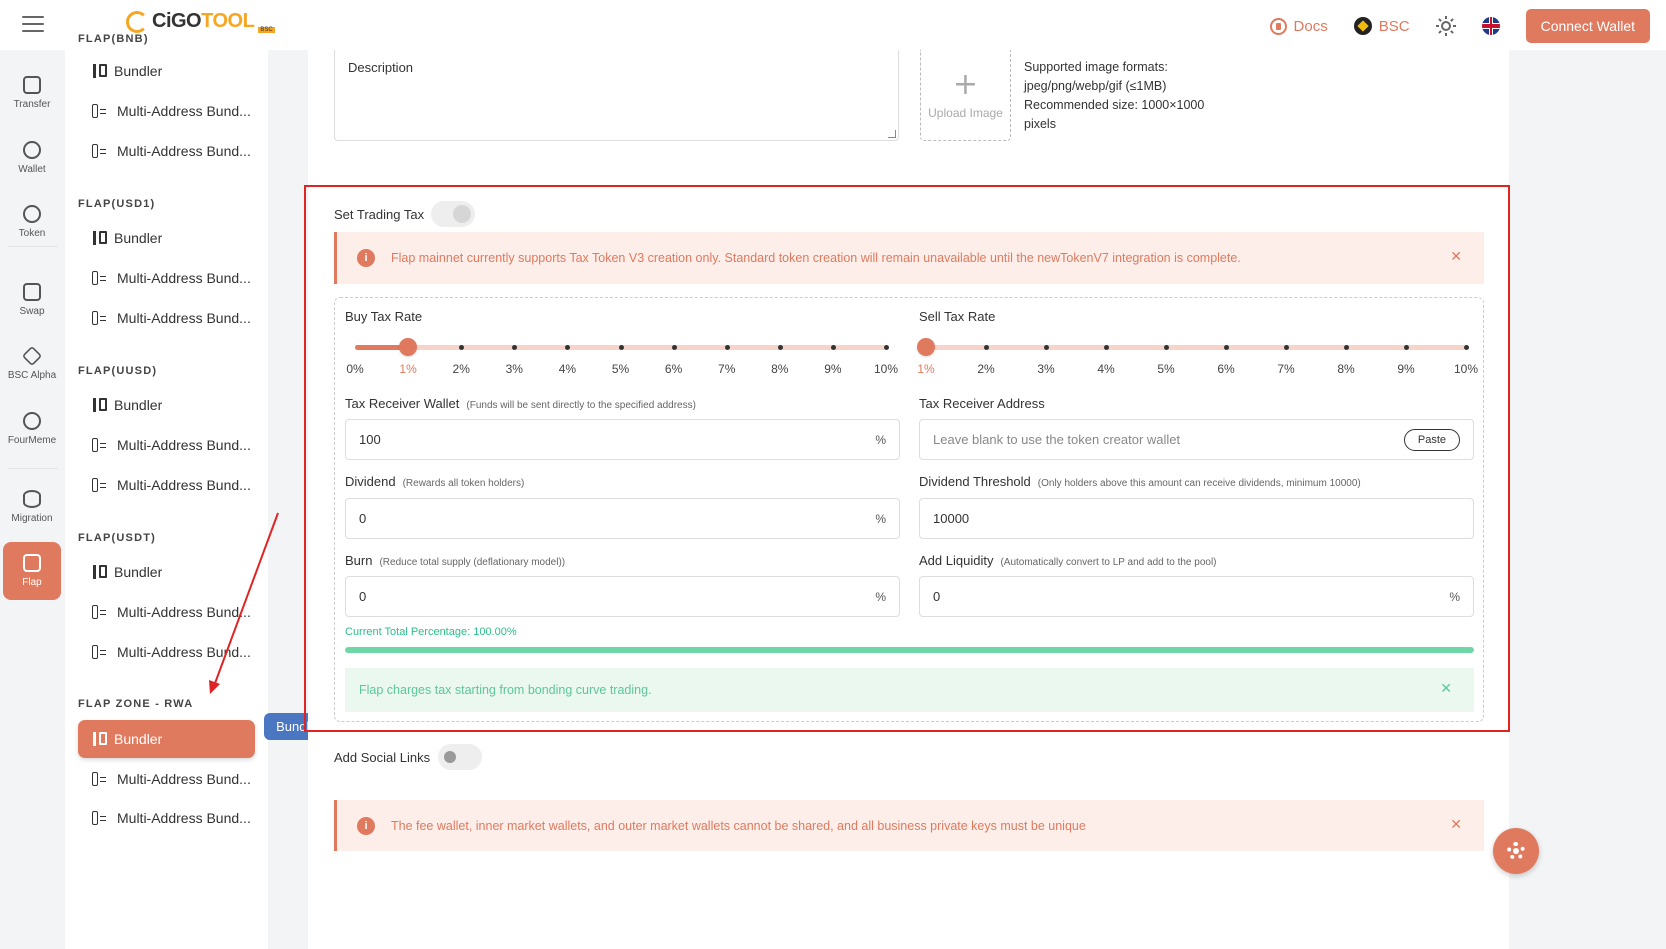  Describe the element at coordinates (1490, 26) in the screenshot. I see `language-uk-flag-icon` at that location.